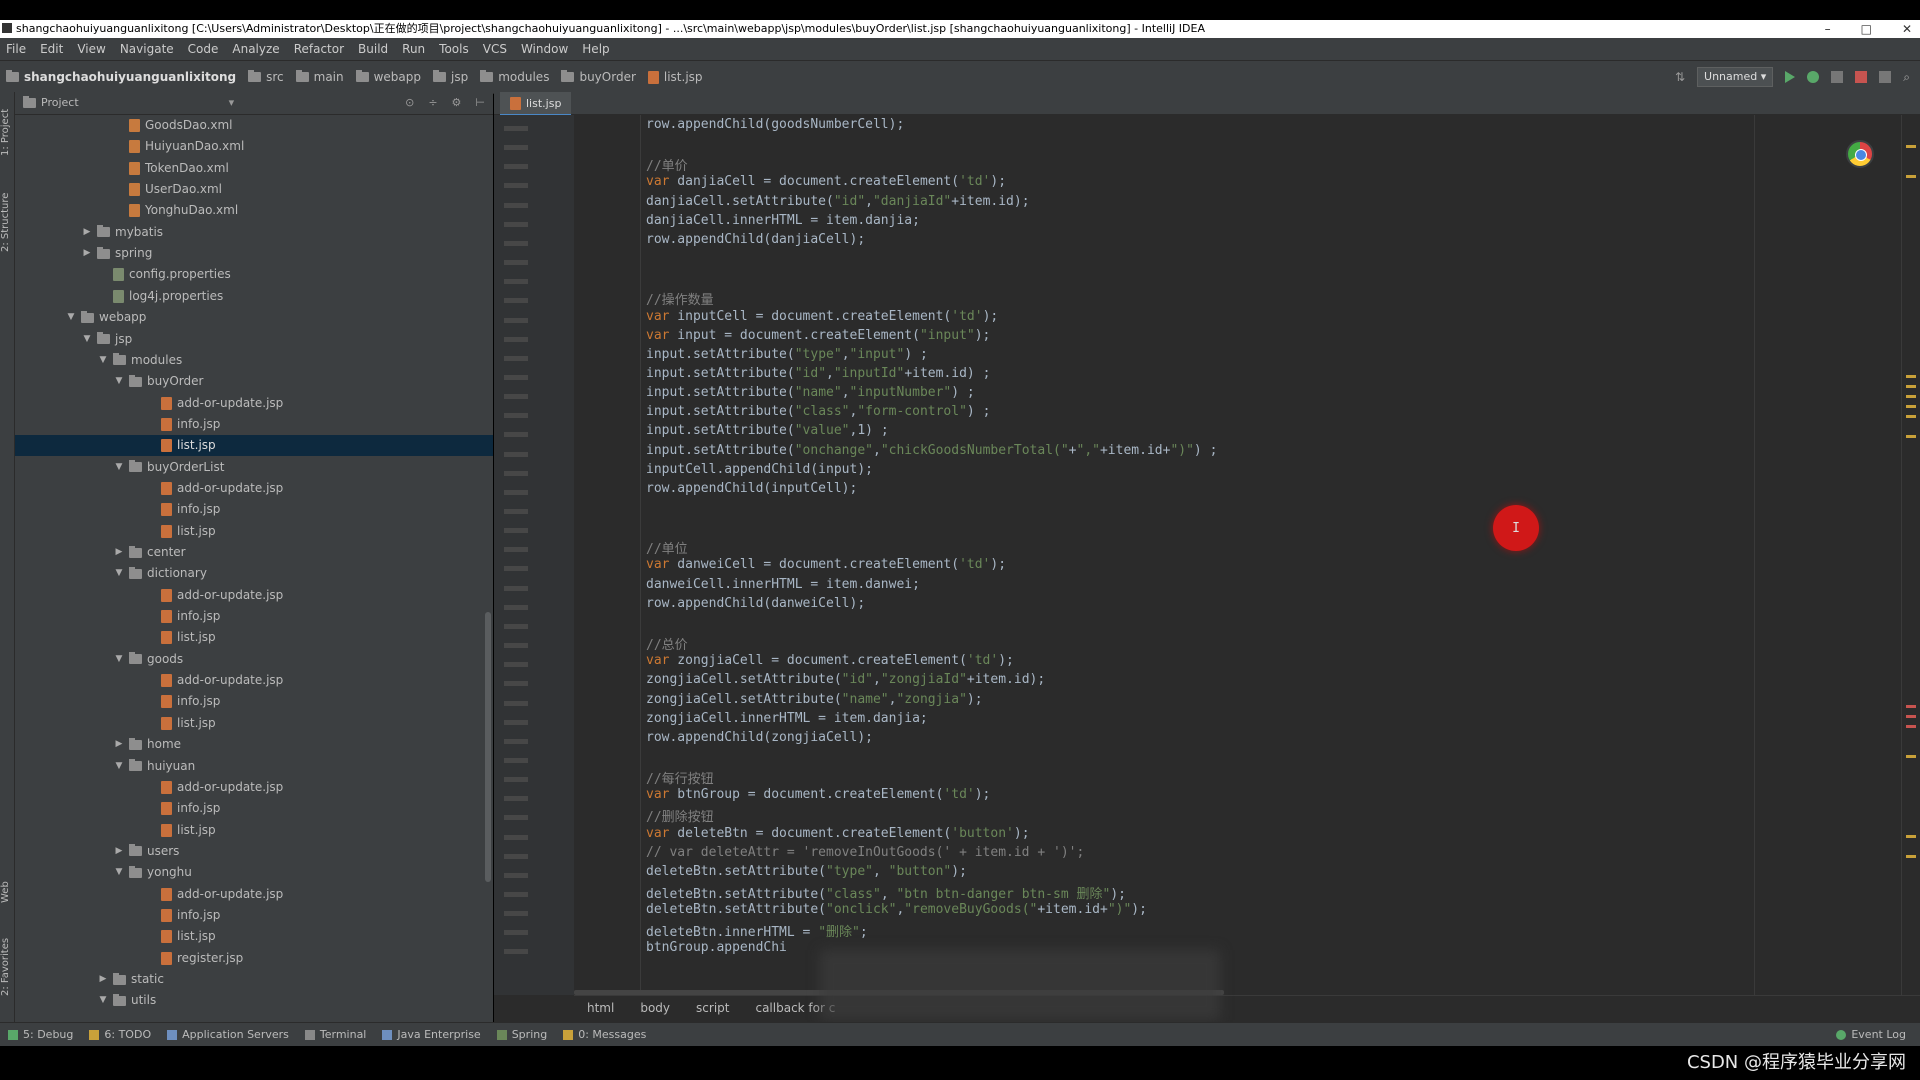 Image resolution: width=1920 pixels, height=1080 pixels. Describe the element at coordinates (254, 872) in the screenshot. I see `tree-folder: ▼ yonghu` at that location.